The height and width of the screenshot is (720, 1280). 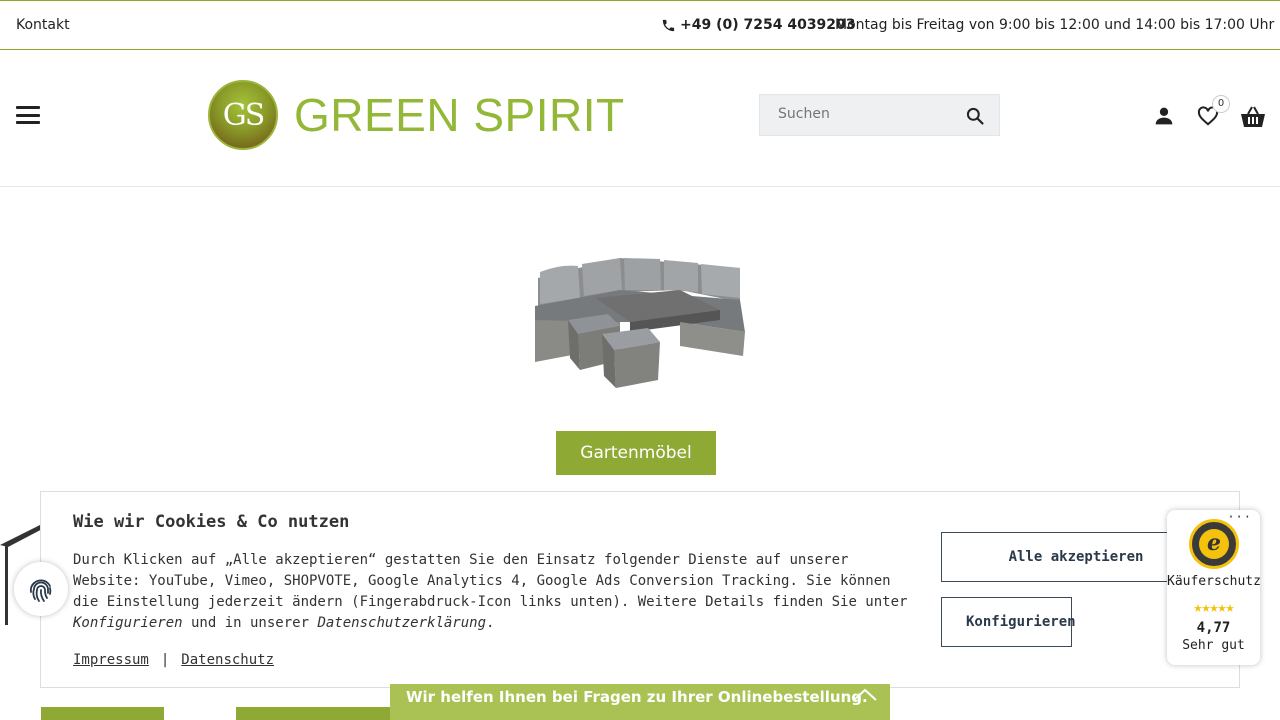 I want to click on rating-value: 4,77, so click(x=1213, y=628).